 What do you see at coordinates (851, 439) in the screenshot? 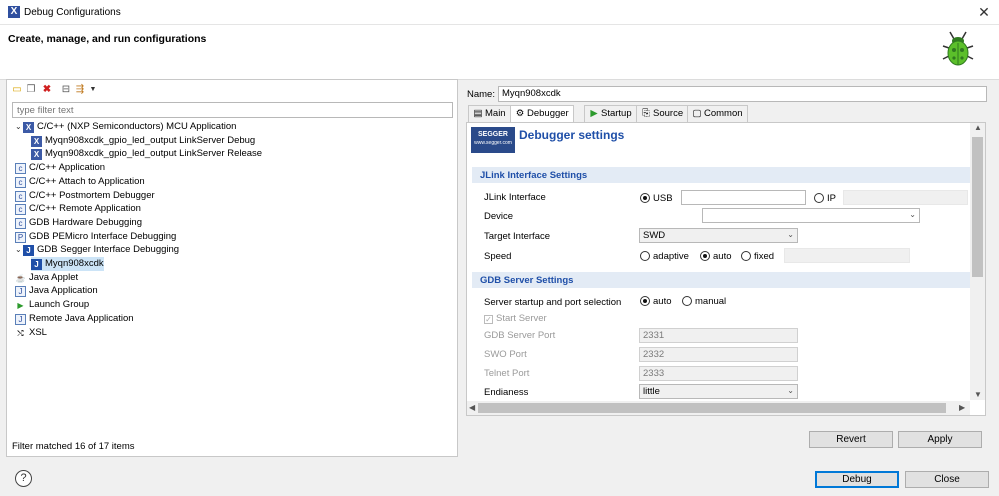
I see `revert-button: Revert` at bounding box center [851, 439].